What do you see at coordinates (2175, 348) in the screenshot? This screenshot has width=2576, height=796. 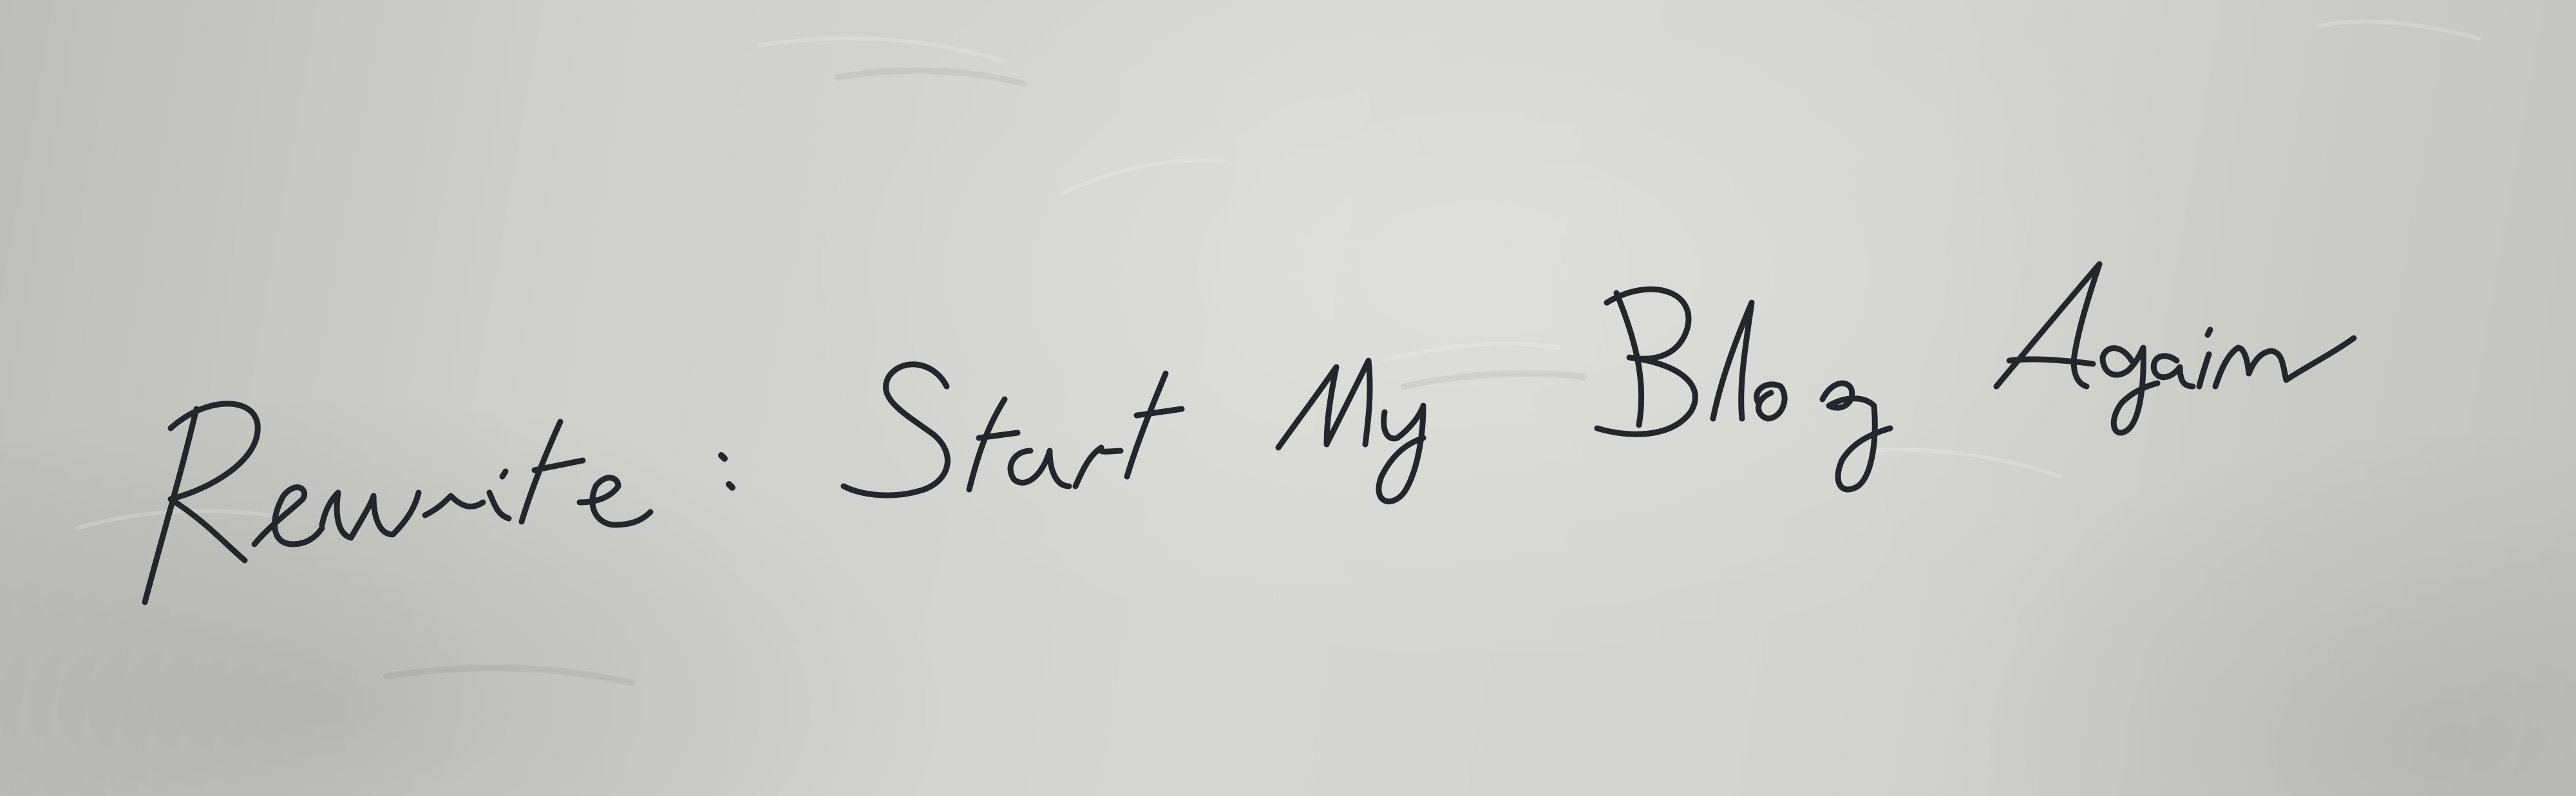 I see `word-again` at bounding box center [2175, 348].